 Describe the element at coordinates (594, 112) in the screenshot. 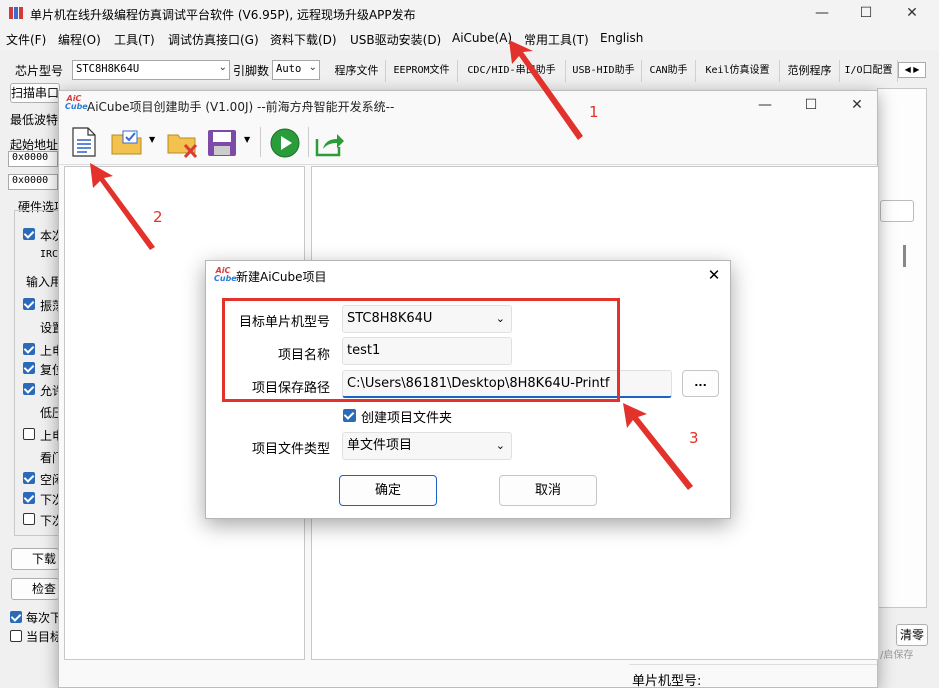

I see `annotation-number-1: 1` at that location.